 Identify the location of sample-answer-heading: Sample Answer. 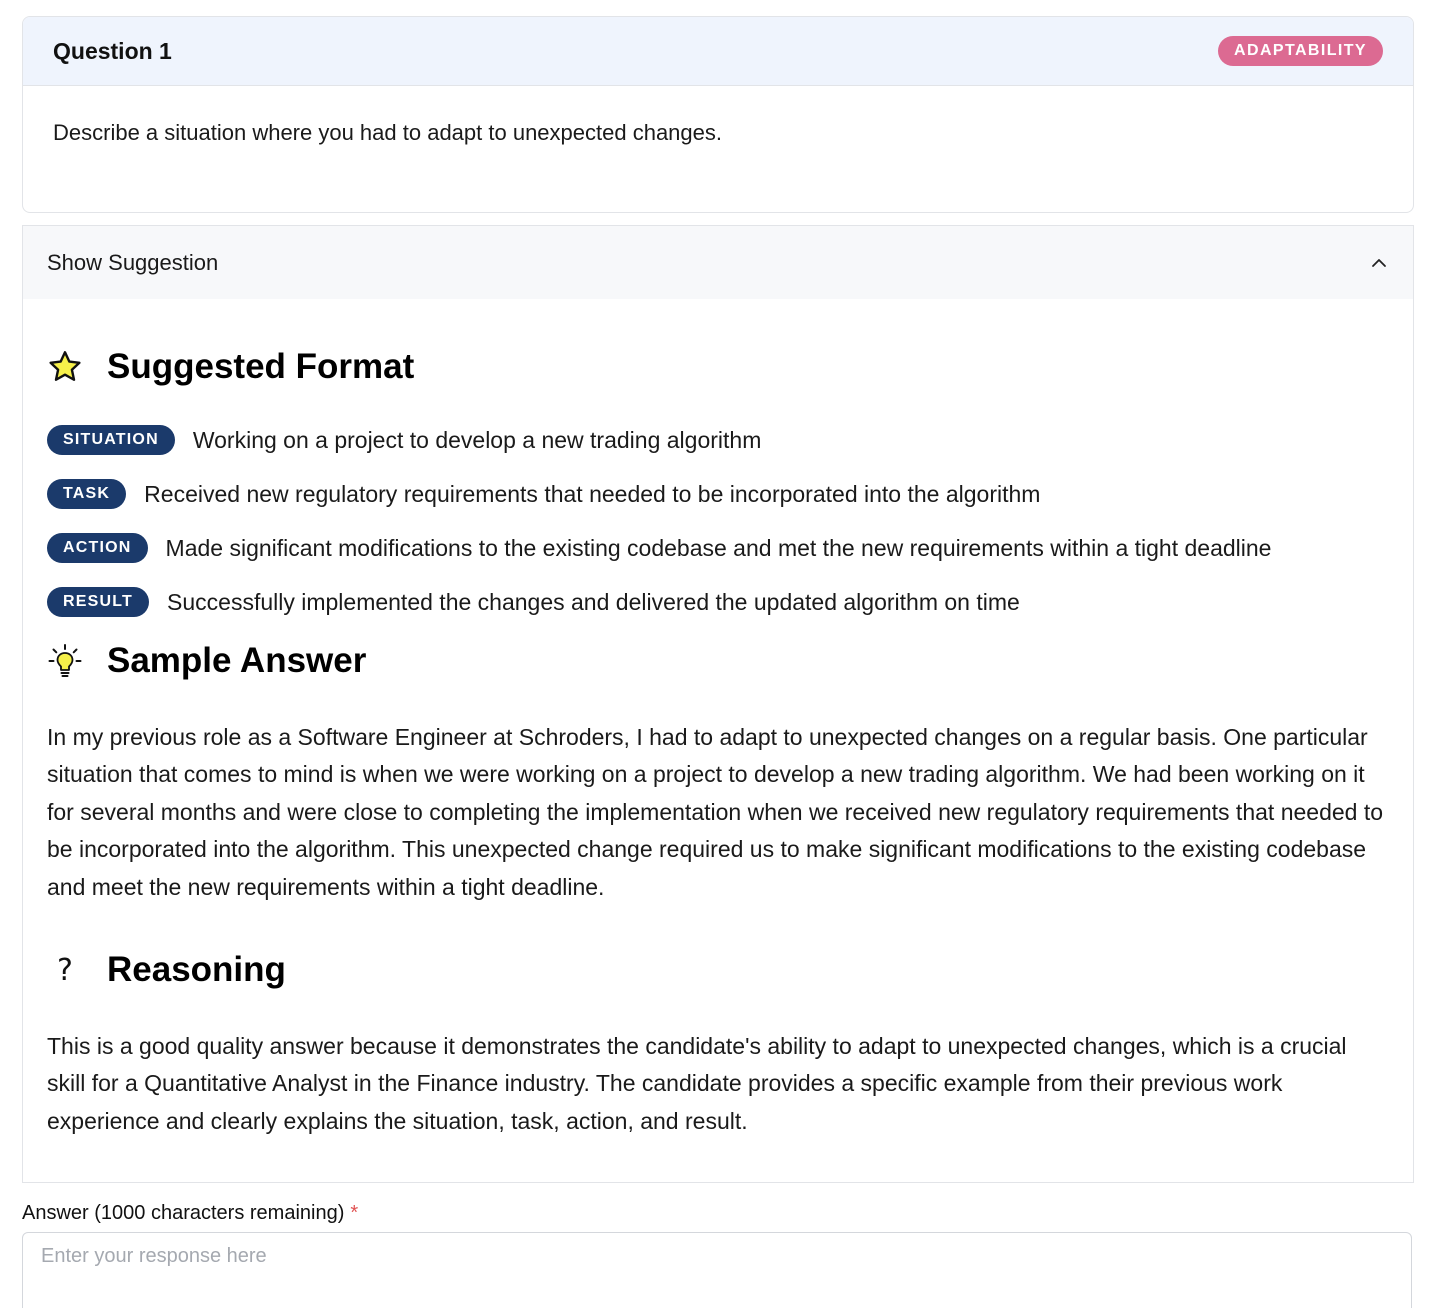
(718, 661).